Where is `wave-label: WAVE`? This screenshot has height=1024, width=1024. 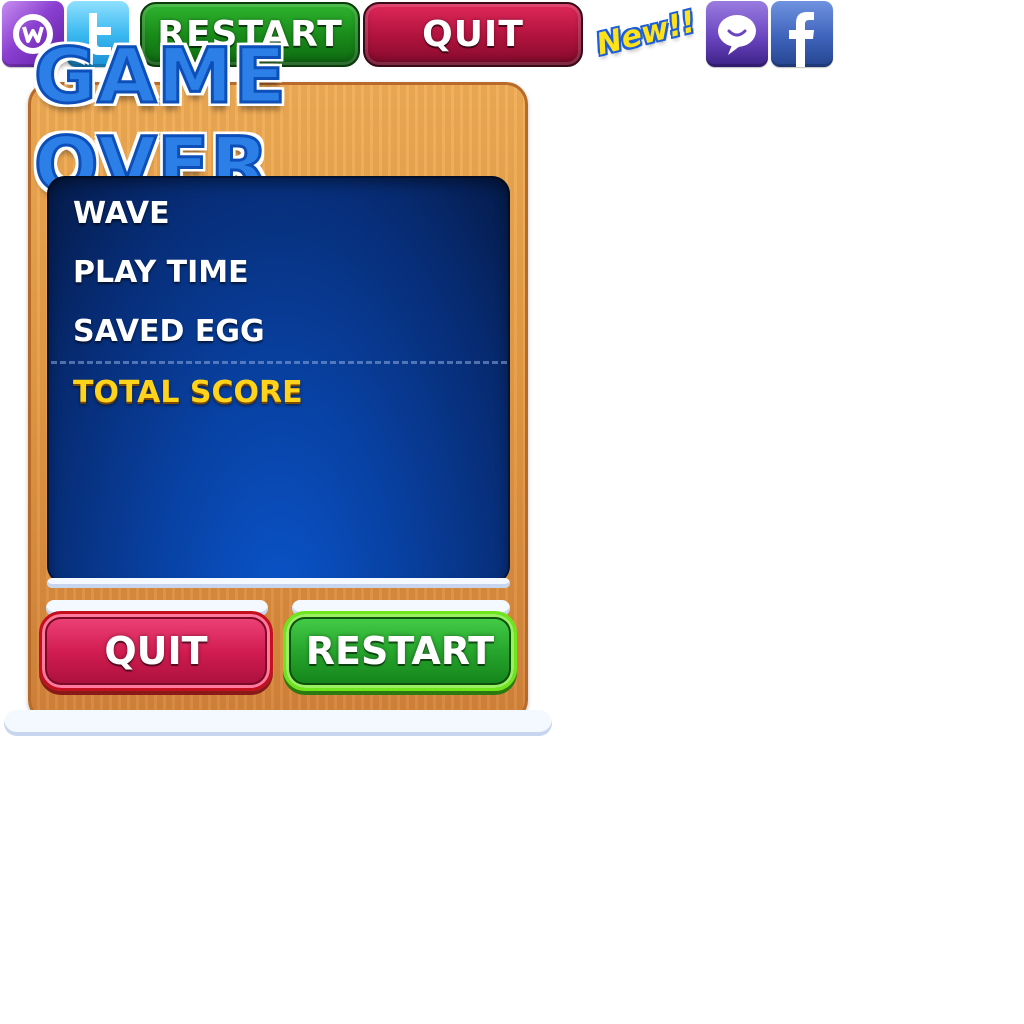
wave-label: WAVE is located at coordinates (121, 213).